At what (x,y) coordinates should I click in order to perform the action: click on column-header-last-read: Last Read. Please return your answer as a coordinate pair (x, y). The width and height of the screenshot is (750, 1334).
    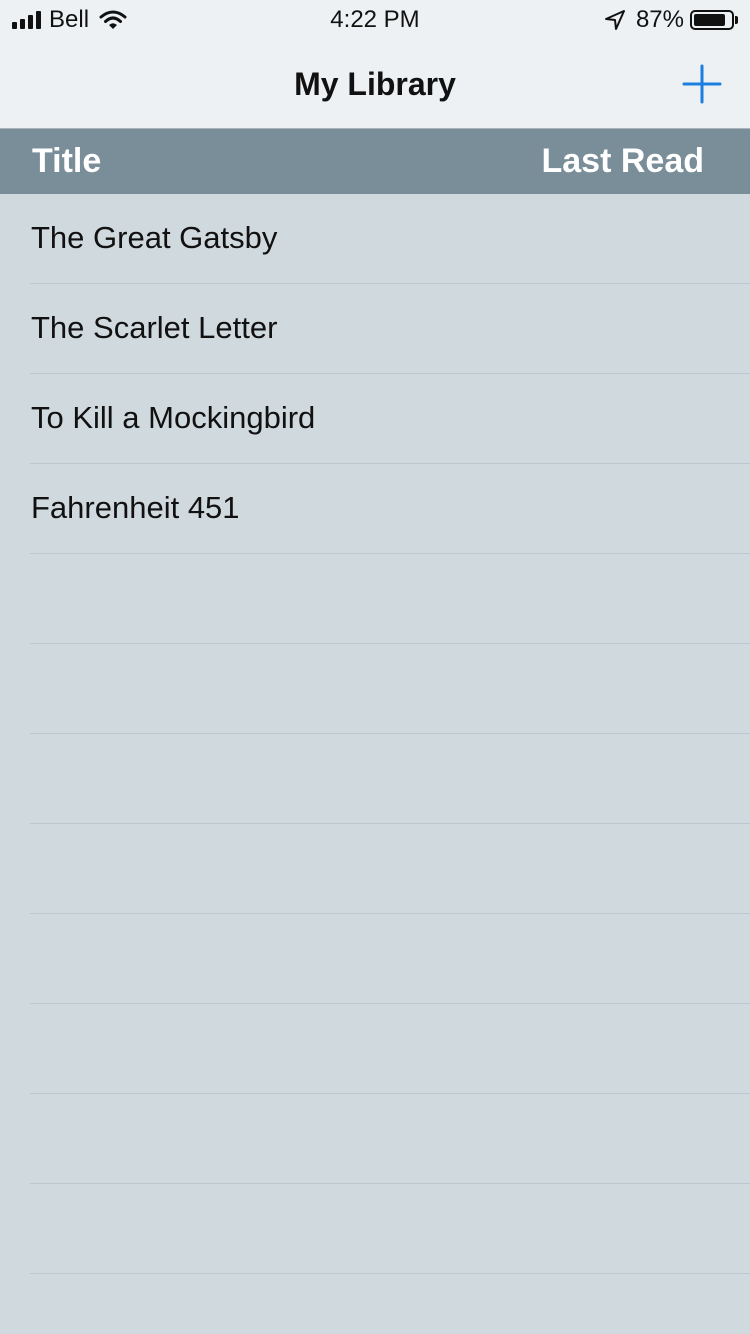
    Looking at the image, I should click on (623, 161).